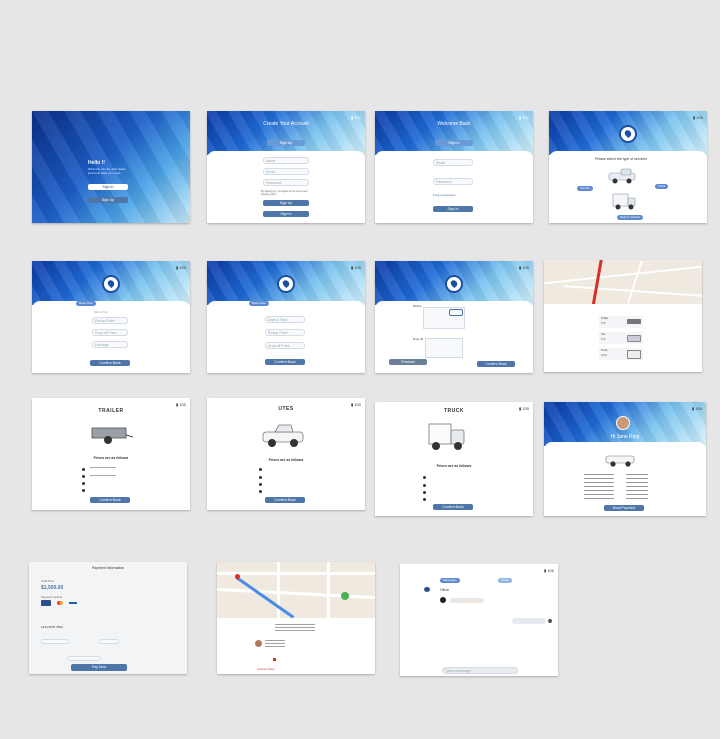 The height and width of the screenshot is (739, 720). What do you see at coordinates (623, 423) in the screenshot?
I see `avatar` at bounding box center [623, 423].